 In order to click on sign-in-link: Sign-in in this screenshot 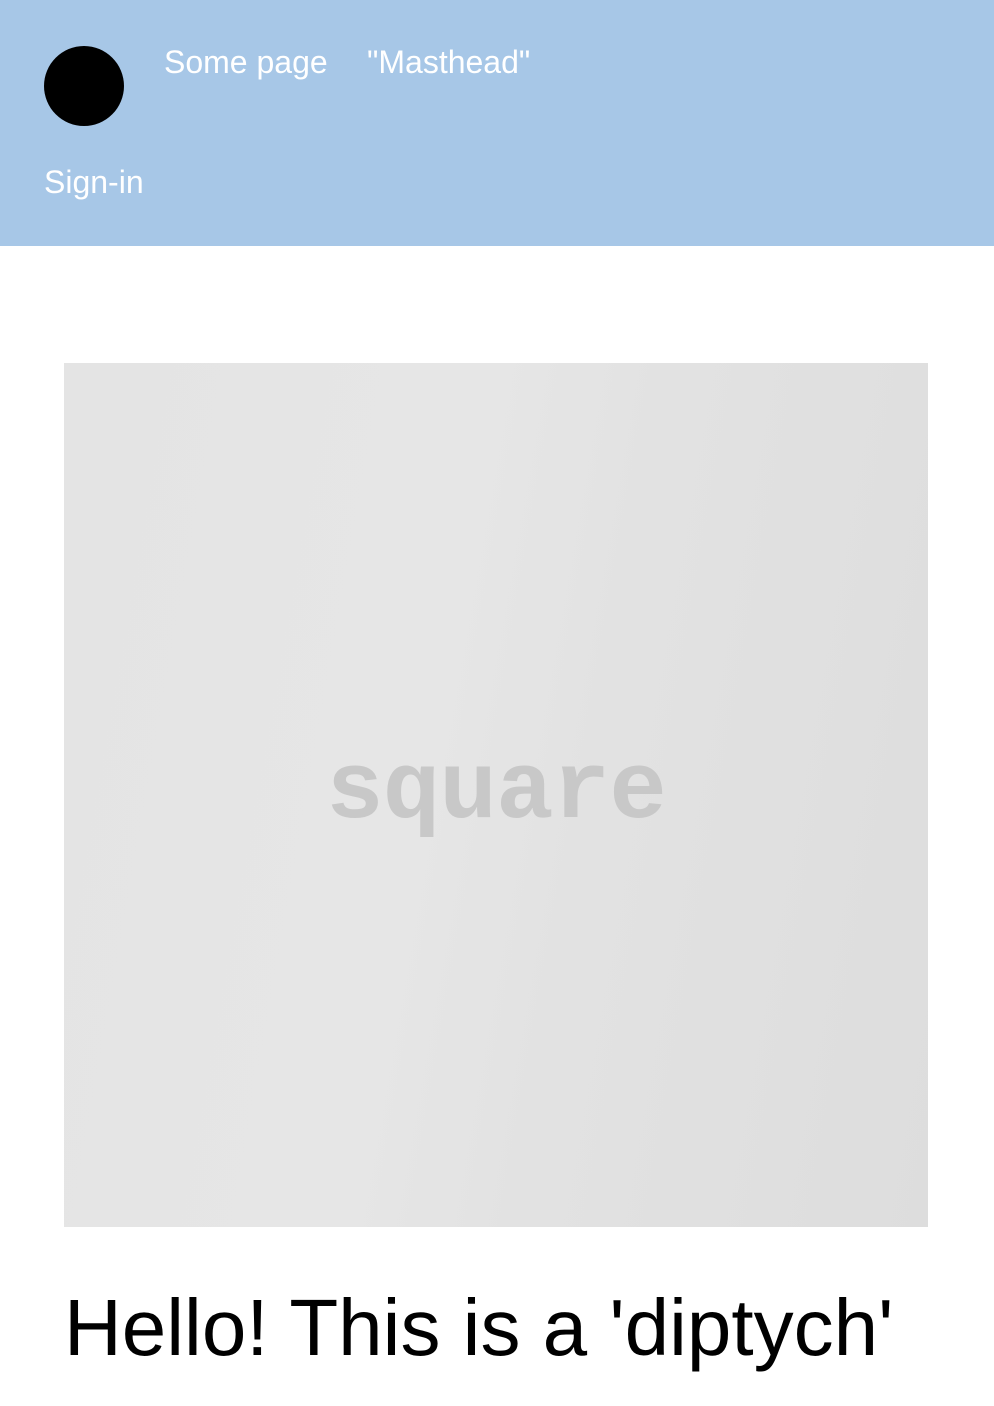, I will do `click(94, 182)`.